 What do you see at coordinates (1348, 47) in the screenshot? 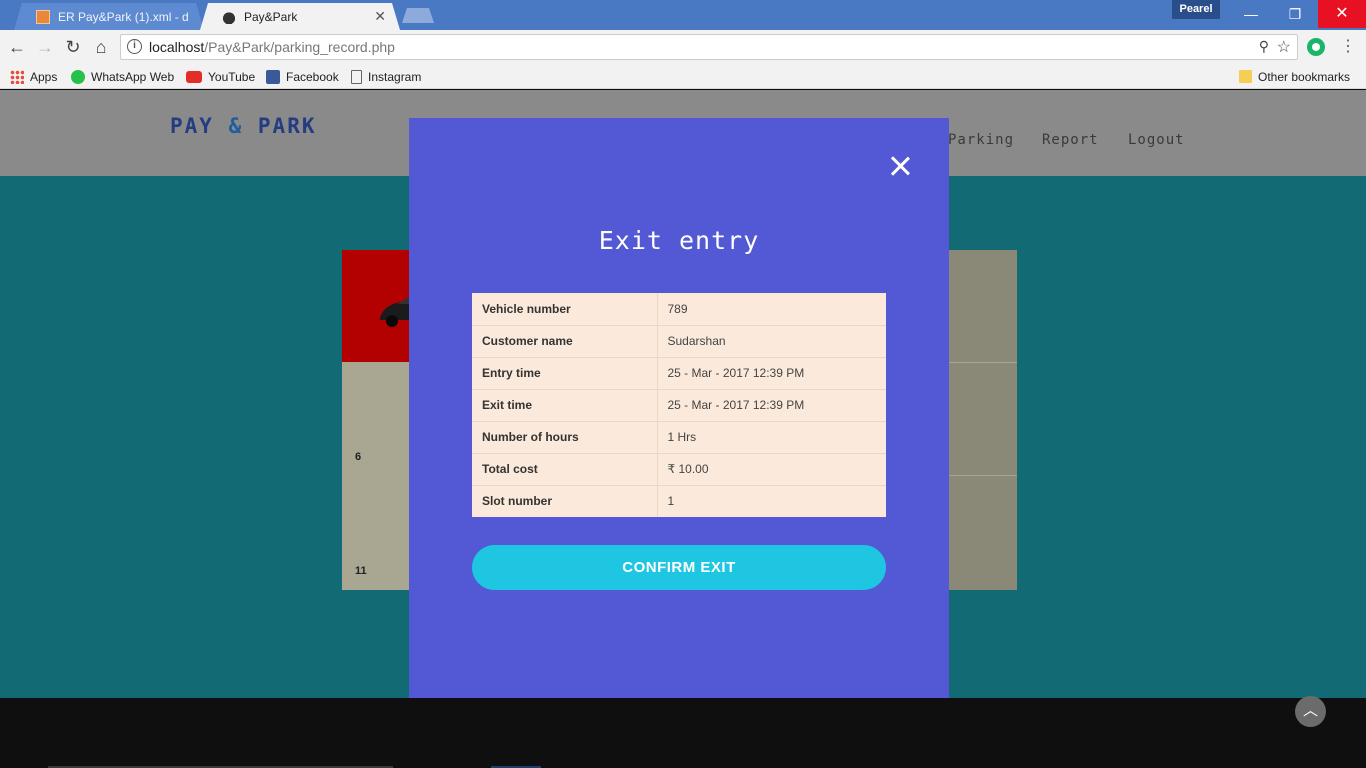
I see `menu-dots-icon: ⋮` at bounding box center [1348, 47].